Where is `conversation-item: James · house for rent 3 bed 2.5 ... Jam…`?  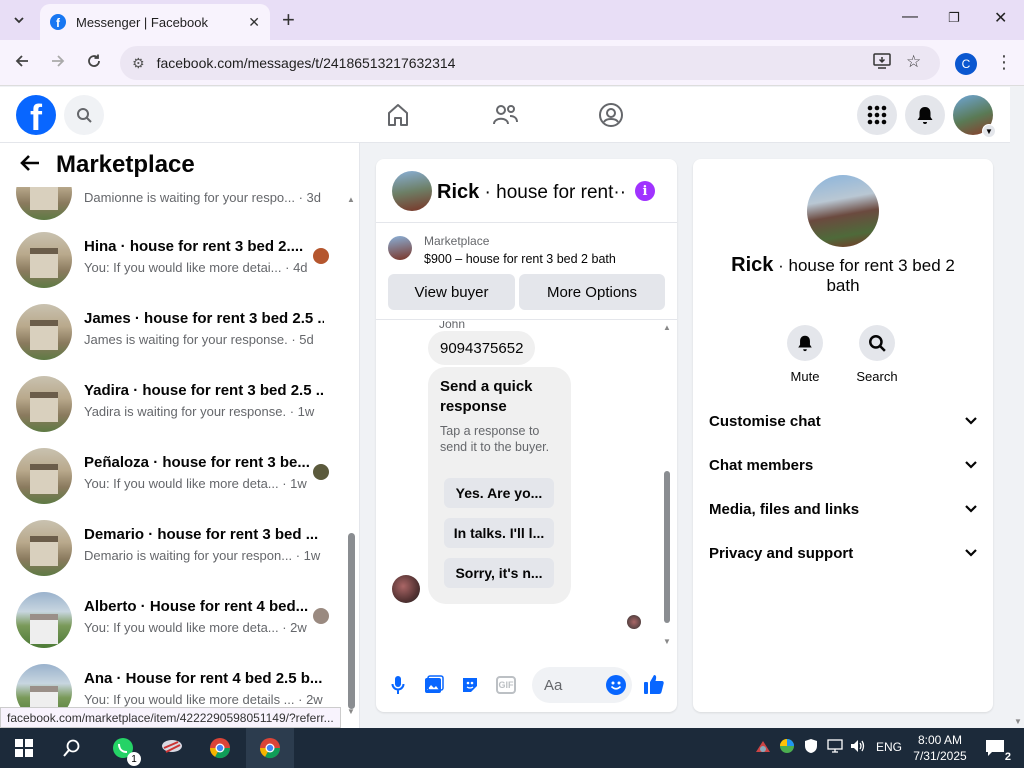 conversation-item: James · house for rent 3 bed 2.5 ... Jam… is located at coordinates (176, 332).